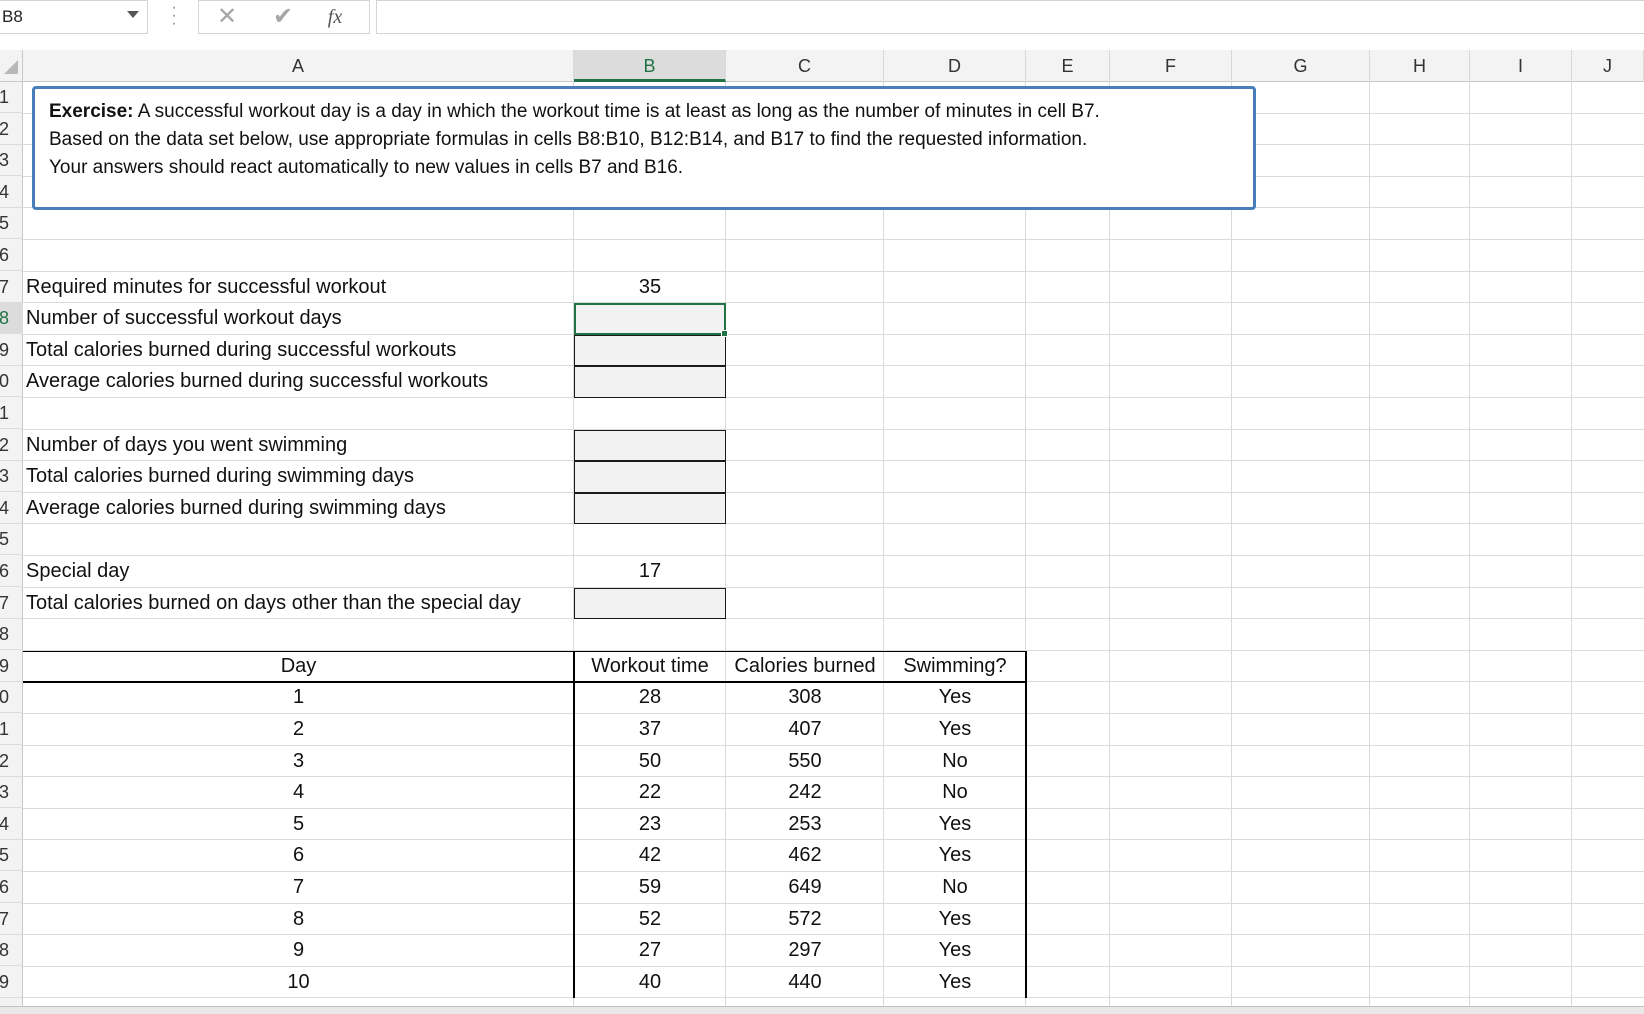 The height and width of the screenshot is (1014, 1644). I want to click on table-cell: 28, so click(650, 697).